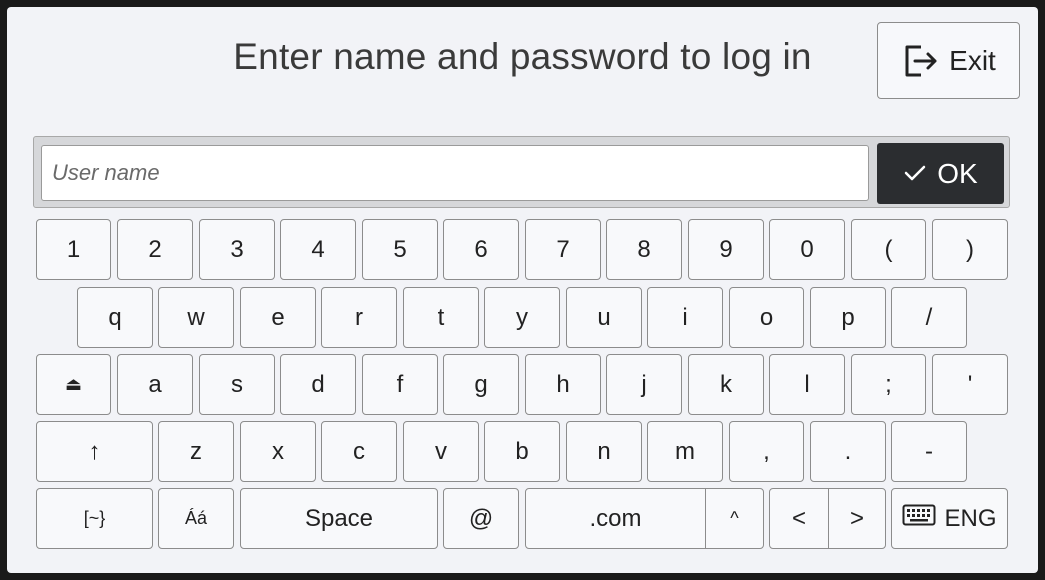 The height and width of the screenshot is (580, 1045). Describe the element at coordinates (915, 174) in the screenshot. I see `checkmark-icon` at that location.